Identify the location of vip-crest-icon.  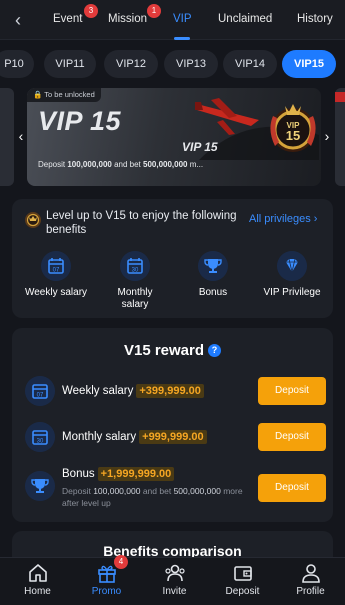
(33, 220).